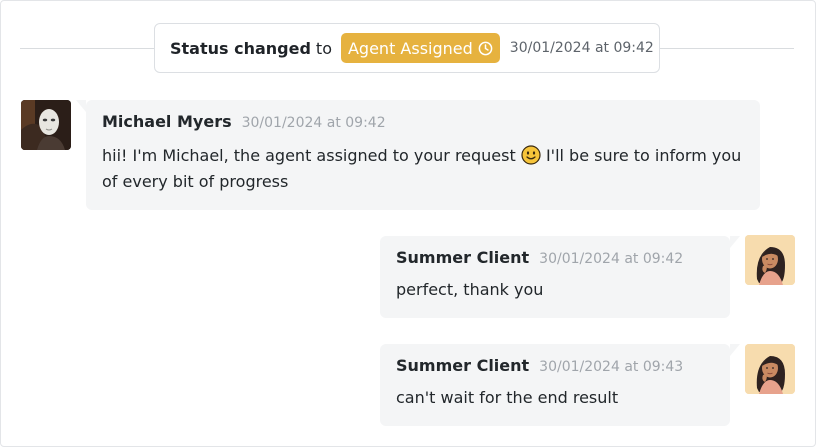  Describe the element at coordinates (531, 155) in the screenshot. I see `slightly-smiling-face-emoji-icon` at that location.